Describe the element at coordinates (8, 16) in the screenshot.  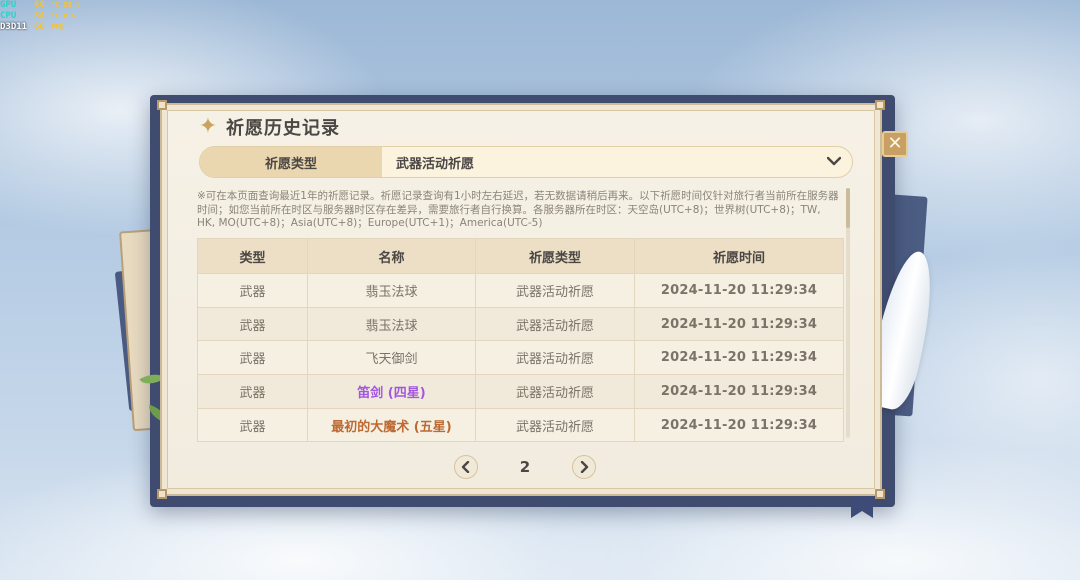
I see `overlay-key: CPU` at that location.